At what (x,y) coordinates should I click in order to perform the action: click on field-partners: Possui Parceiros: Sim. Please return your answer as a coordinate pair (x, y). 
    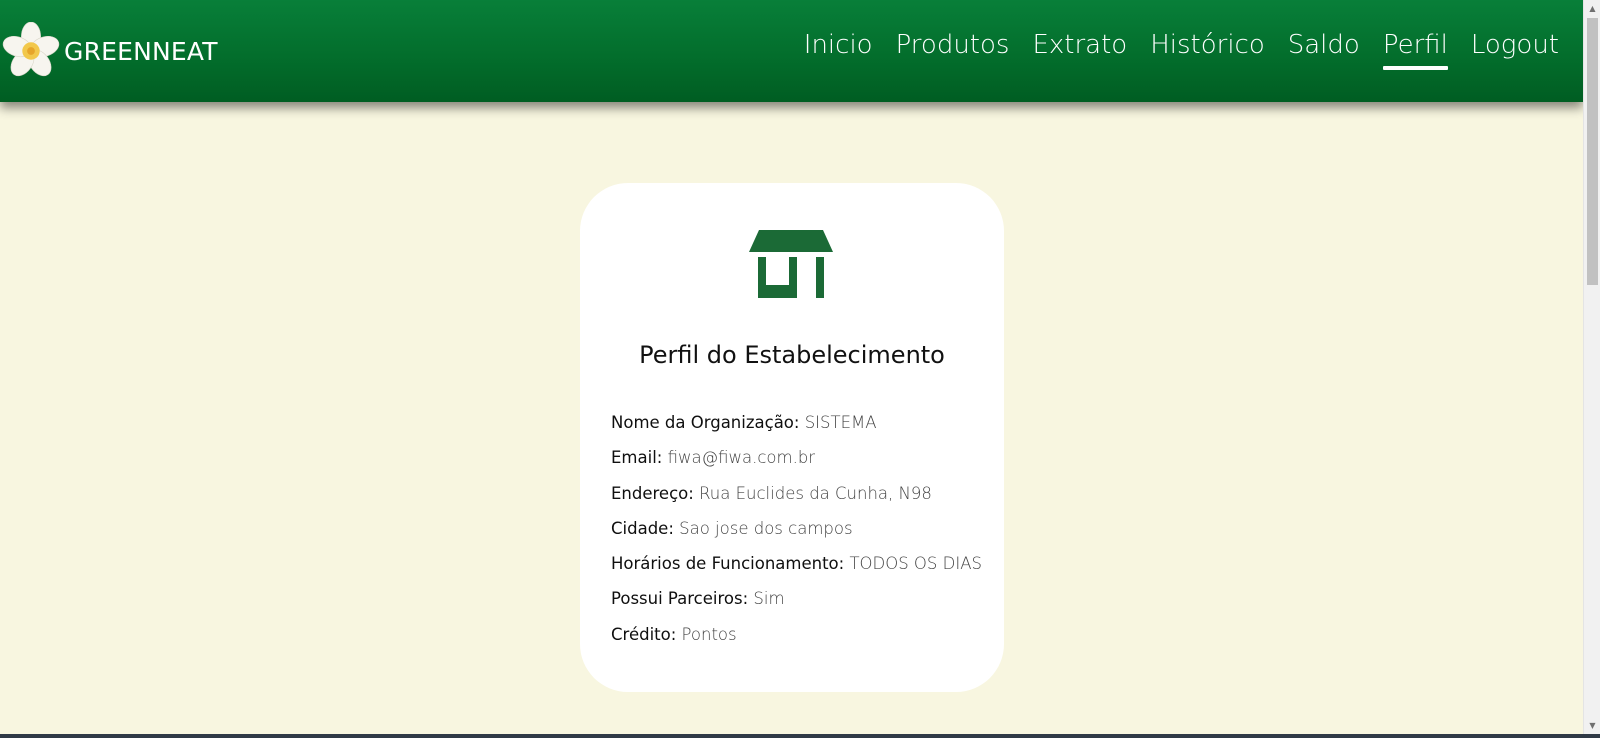
    Looking at the image, I should click on (801, 606).